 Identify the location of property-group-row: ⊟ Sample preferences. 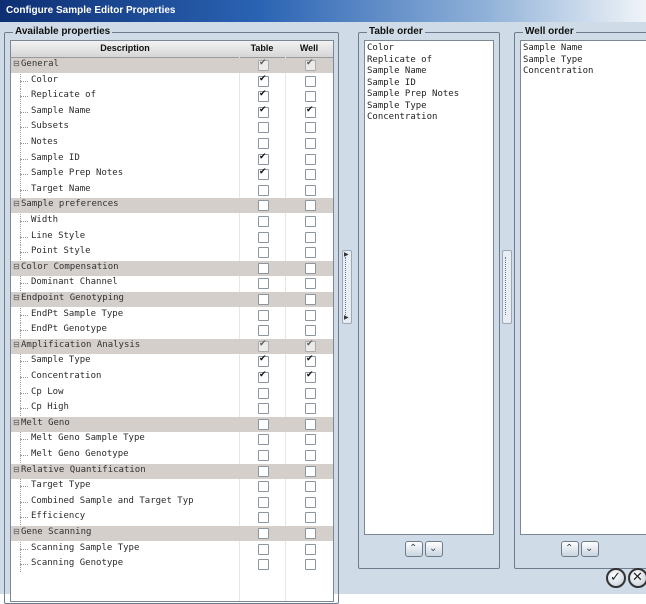
(172, 206).